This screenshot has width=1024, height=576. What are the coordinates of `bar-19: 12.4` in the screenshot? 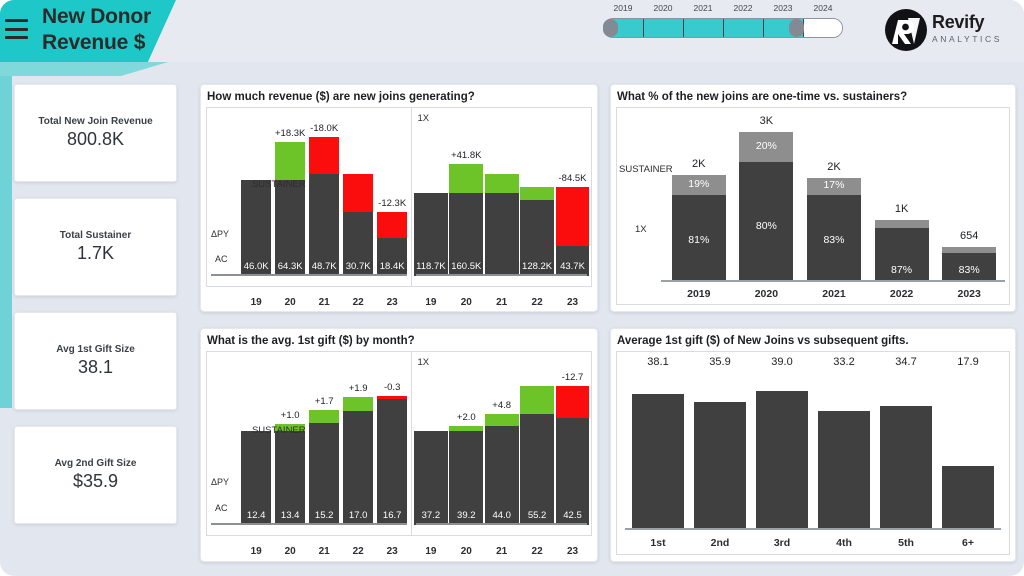 It's located at (256, 438).